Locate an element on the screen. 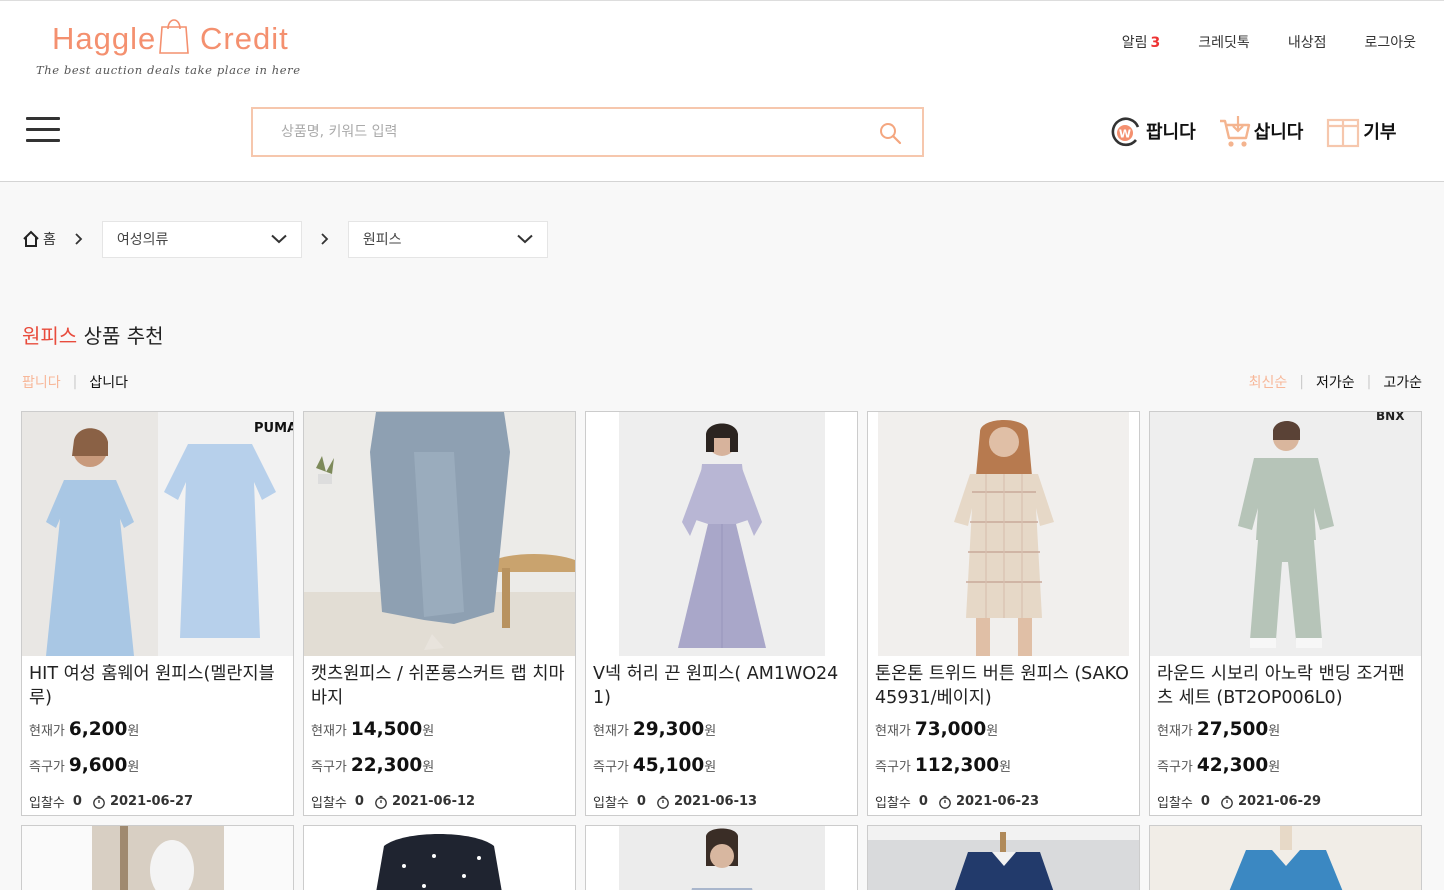 Image resolution: width=1444 pixels, height=890 pixels. mode-links: W 팝니다 삽니다 기부 is located at coordinates (1252, 131).